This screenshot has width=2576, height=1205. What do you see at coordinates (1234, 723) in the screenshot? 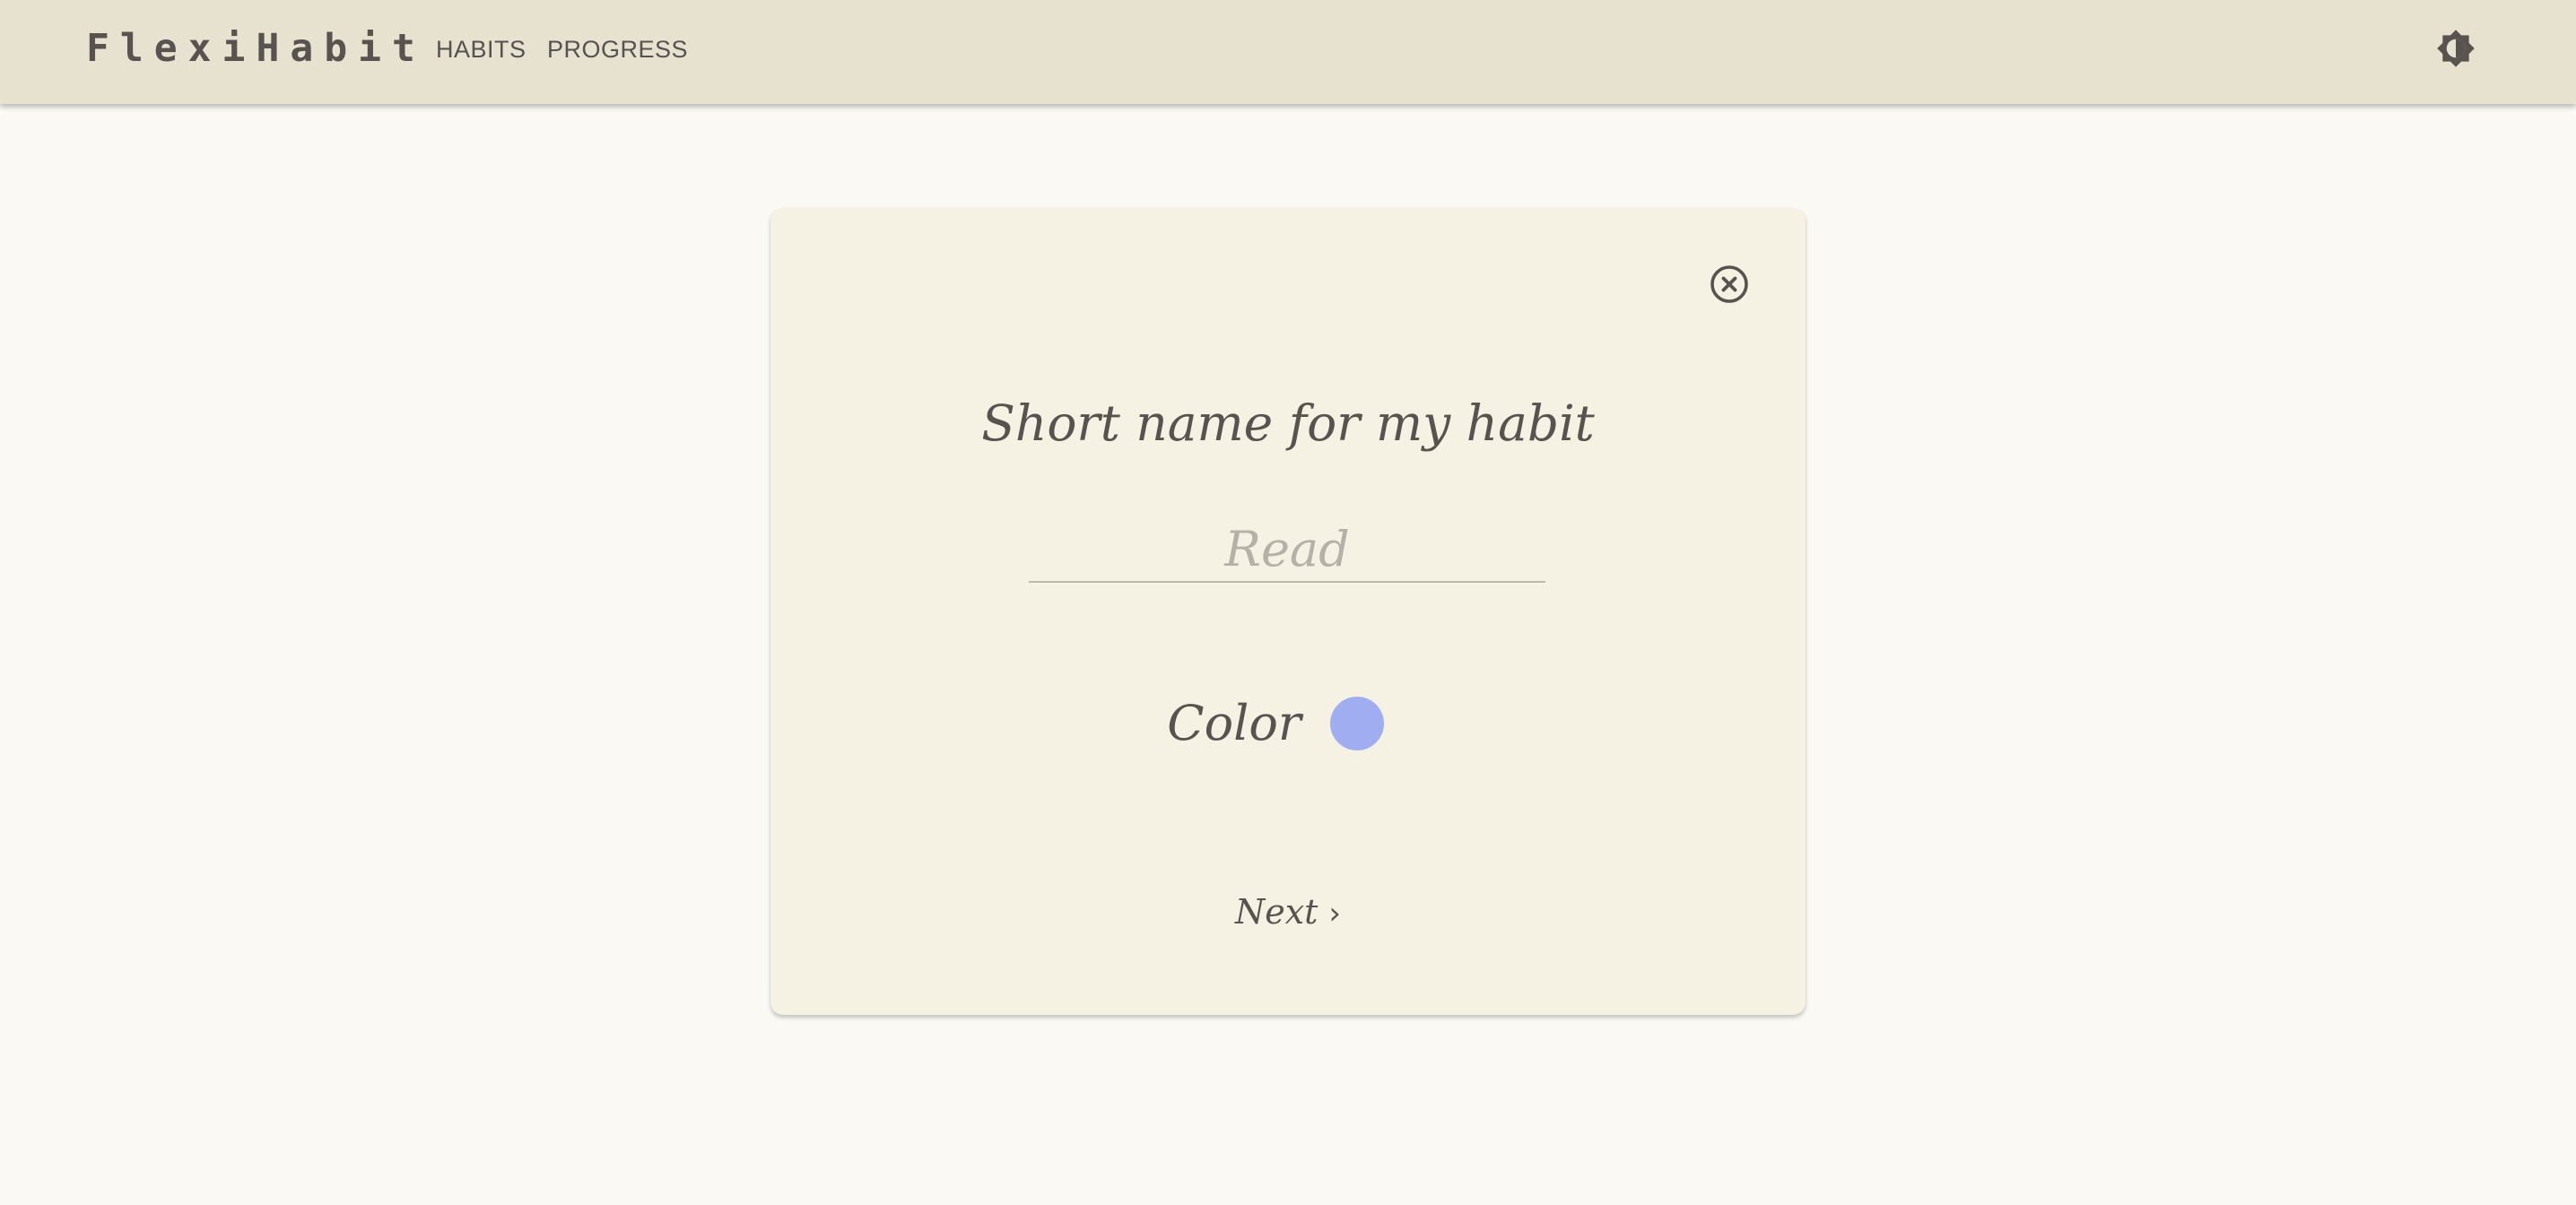
I see `color-label: Color` at bounding box center [1234, 723].